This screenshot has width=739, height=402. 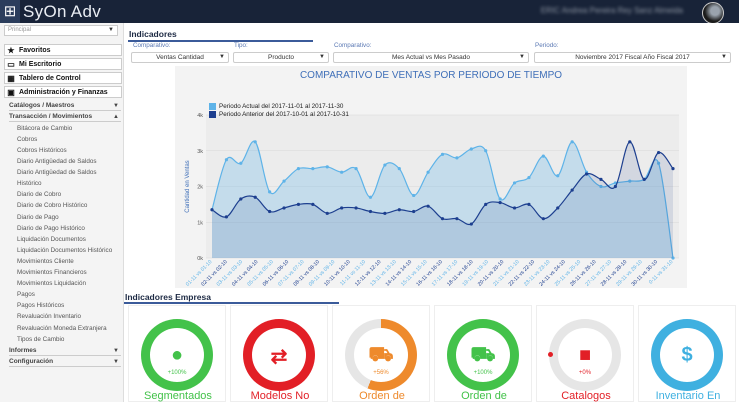 I want to click on nav-tablero-control-label: Tablero de Control, so click(x=50, y=78).